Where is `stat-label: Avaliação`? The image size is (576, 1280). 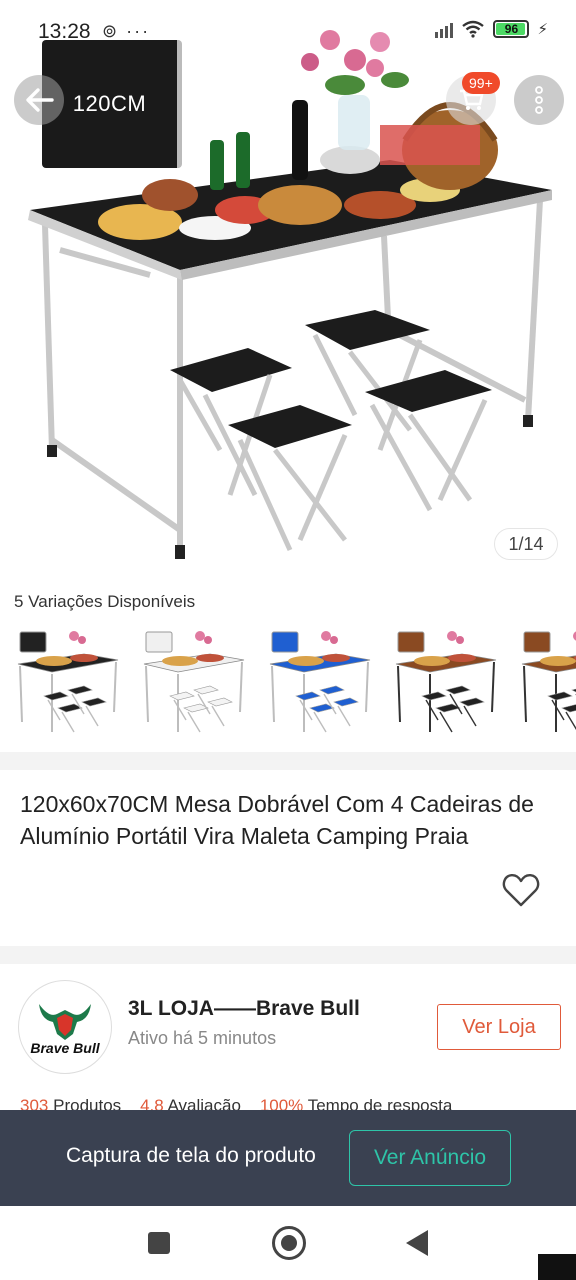 stat-label: Avaliação is located at coordinates (204, 1103).